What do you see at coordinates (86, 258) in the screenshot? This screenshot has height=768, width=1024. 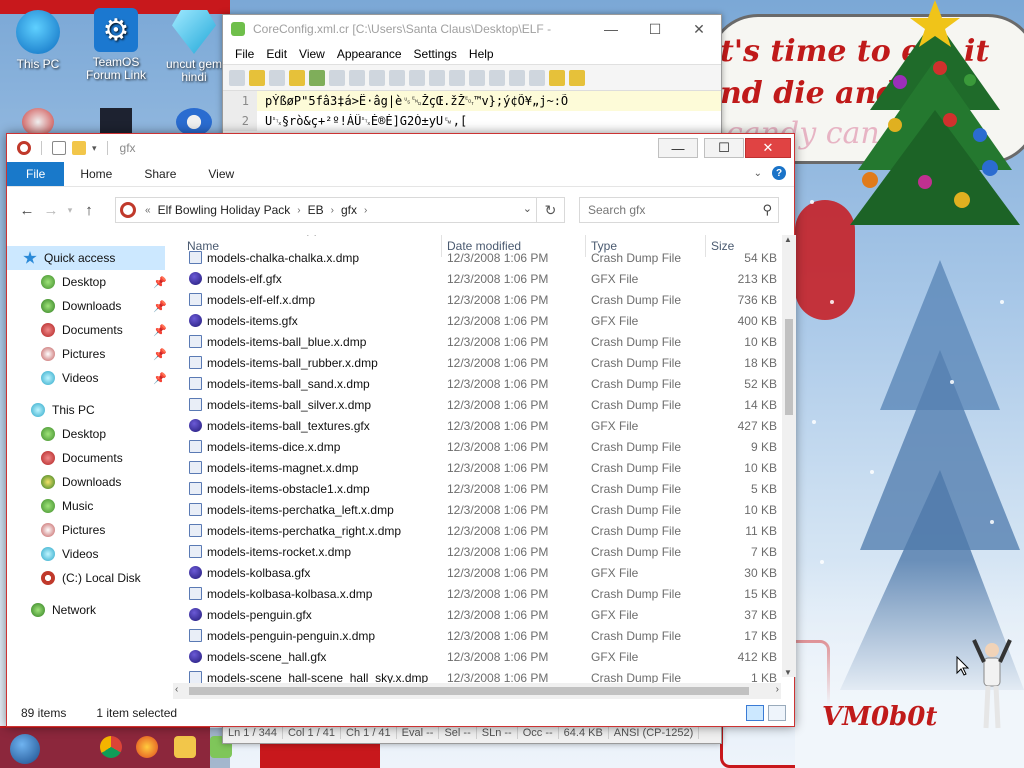 I see `nav-quick-access: Quick access` at bounding box center [86, 258].